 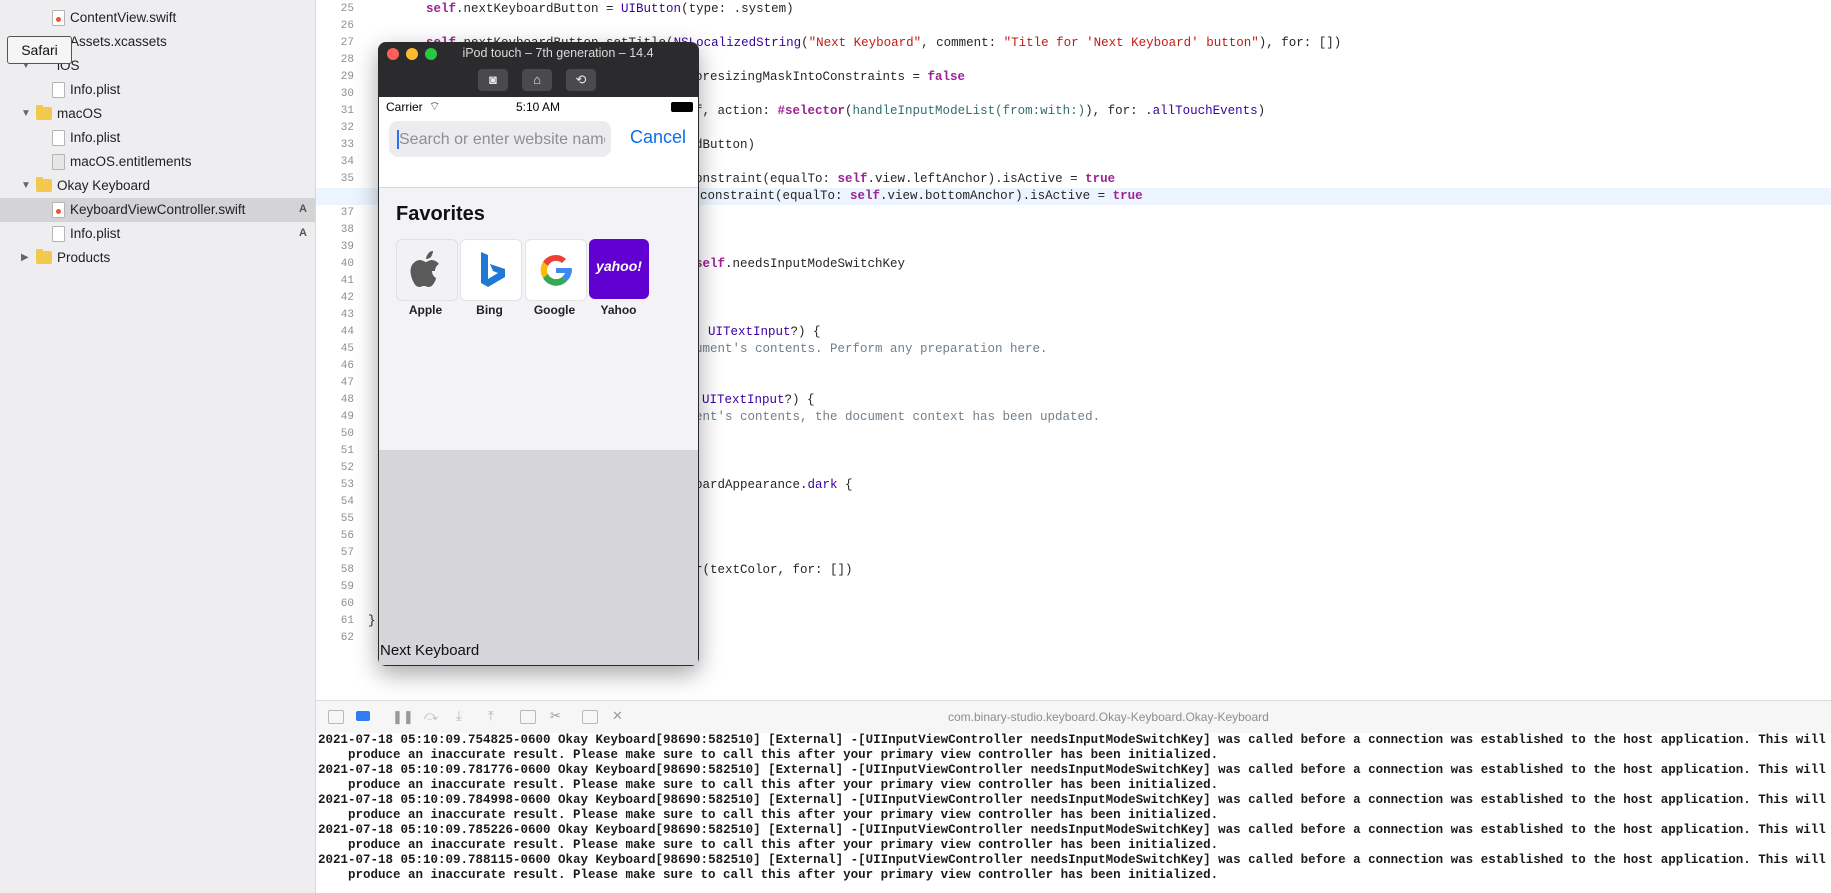 What do you see at coordinates (157, 258) in the screenshot?
I see `nav-item-products-folder: ▶ Products` at bounding box center [157, 258].